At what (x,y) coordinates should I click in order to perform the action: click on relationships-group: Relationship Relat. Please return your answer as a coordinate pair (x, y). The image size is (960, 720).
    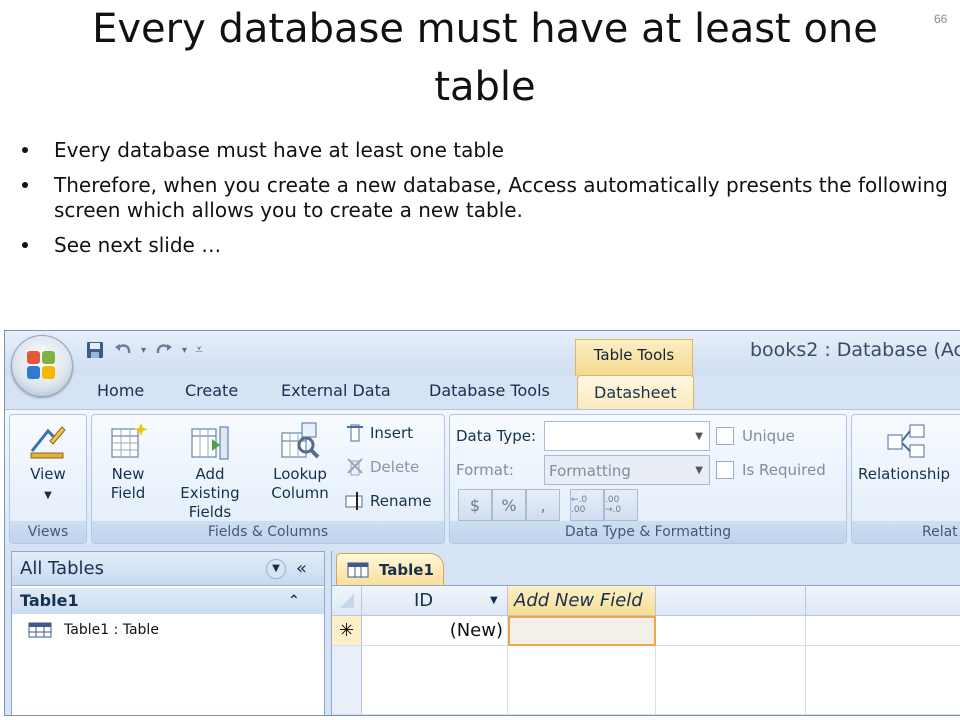
    Looking at the image, I should click on (905, 479).